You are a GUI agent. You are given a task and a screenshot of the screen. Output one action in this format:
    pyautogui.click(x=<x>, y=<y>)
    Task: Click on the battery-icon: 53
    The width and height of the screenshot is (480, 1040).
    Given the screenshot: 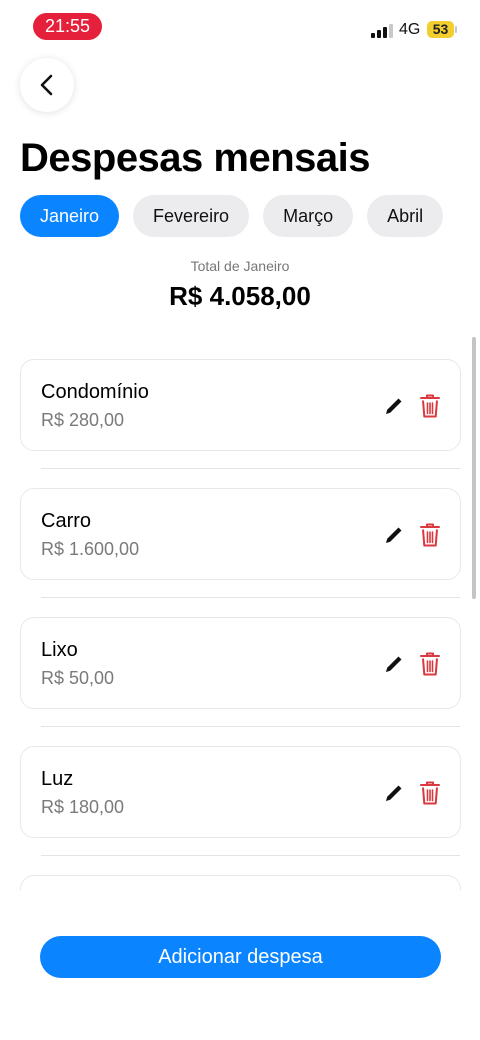 What is the action you would take?
    pyautogui.click(x=440, y=29)
    